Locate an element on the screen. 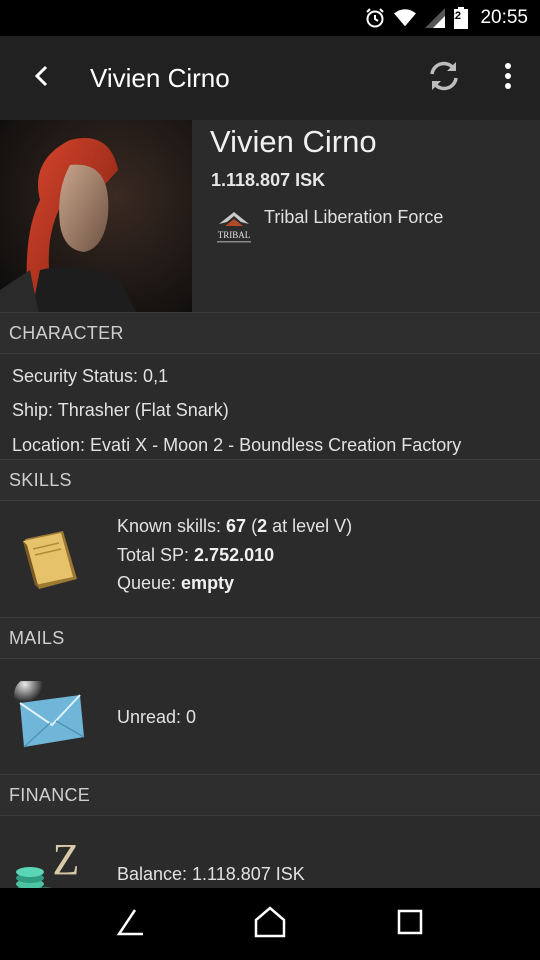  known-skills-count: 67 is located at coordinates (236, 526).